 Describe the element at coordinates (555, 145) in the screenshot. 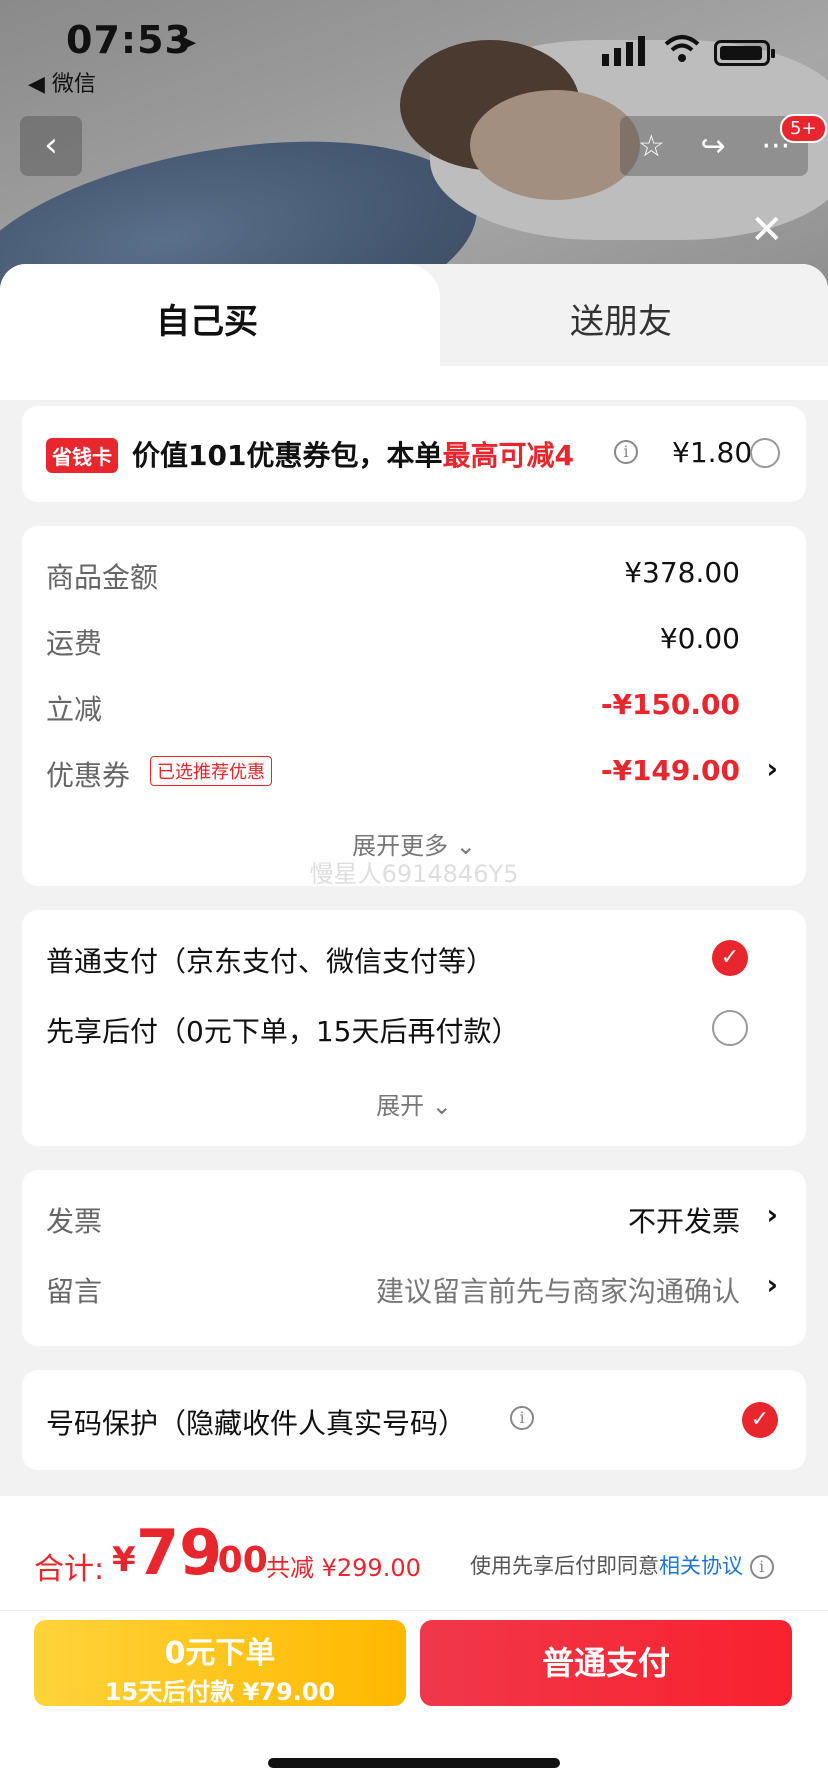

I see `face-shape` at that location.